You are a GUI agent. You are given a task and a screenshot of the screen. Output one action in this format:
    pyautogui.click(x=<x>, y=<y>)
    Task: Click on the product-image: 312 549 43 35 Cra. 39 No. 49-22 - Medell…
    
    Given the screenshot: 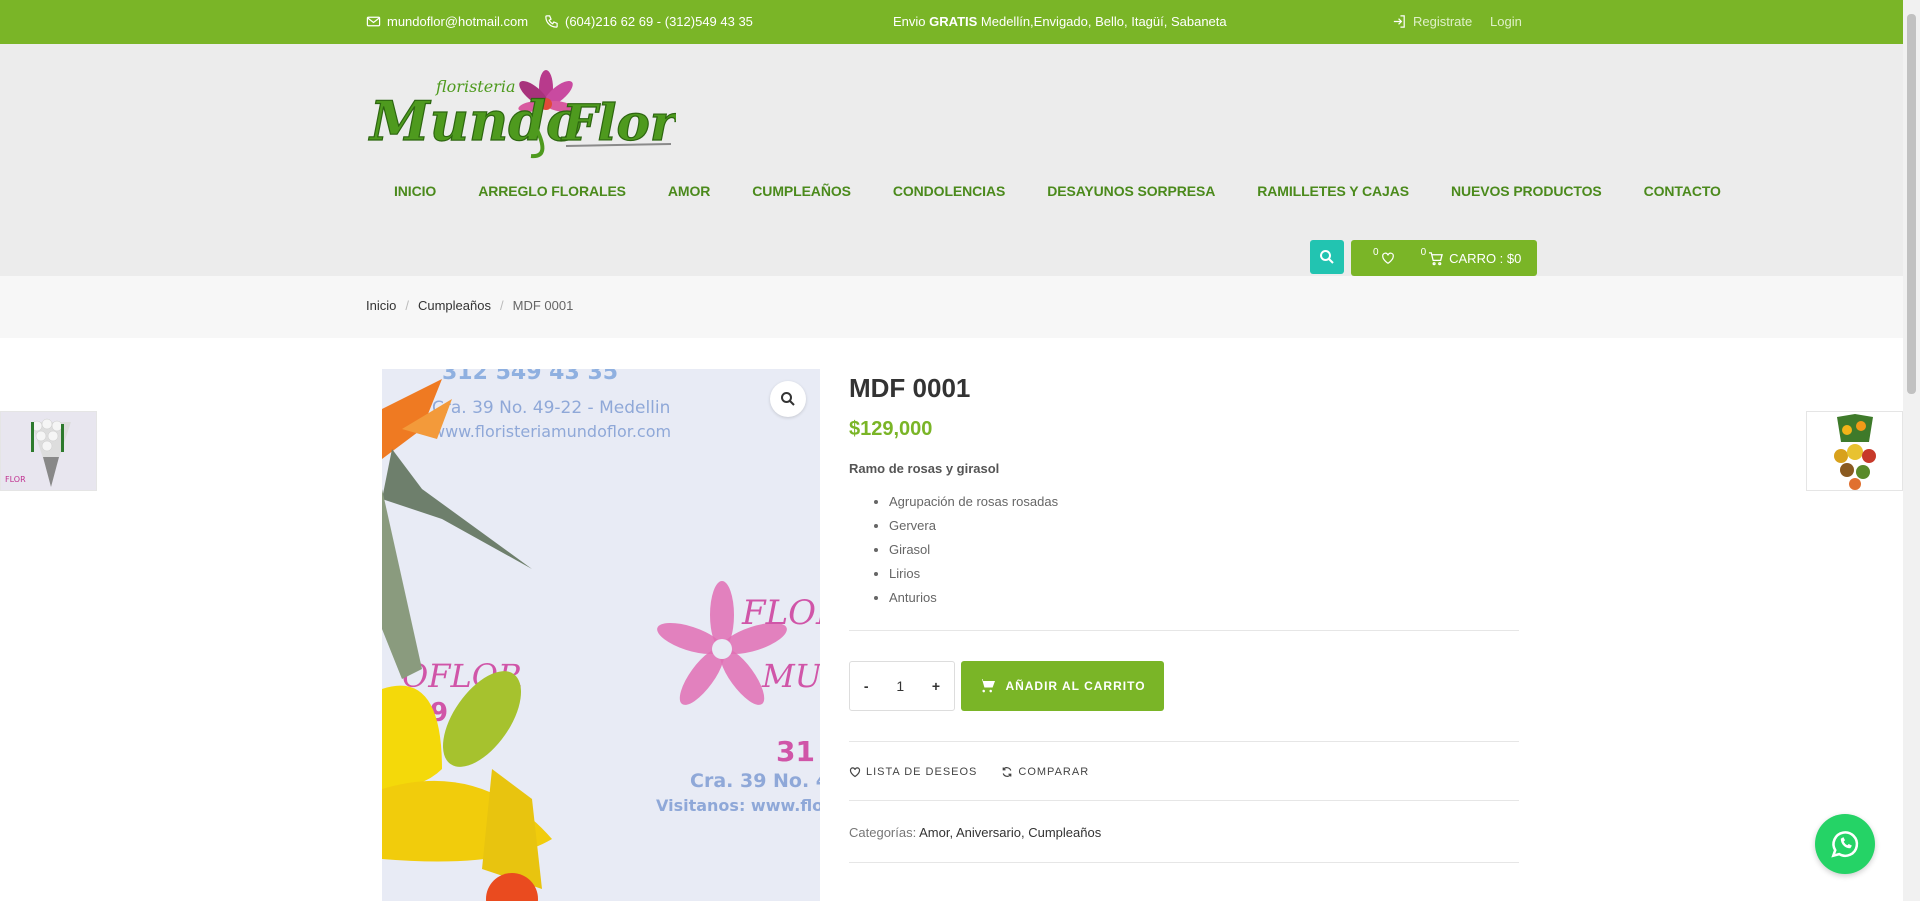 What is the action you would take?
    pyautogui.click(x=601, y=635)
    